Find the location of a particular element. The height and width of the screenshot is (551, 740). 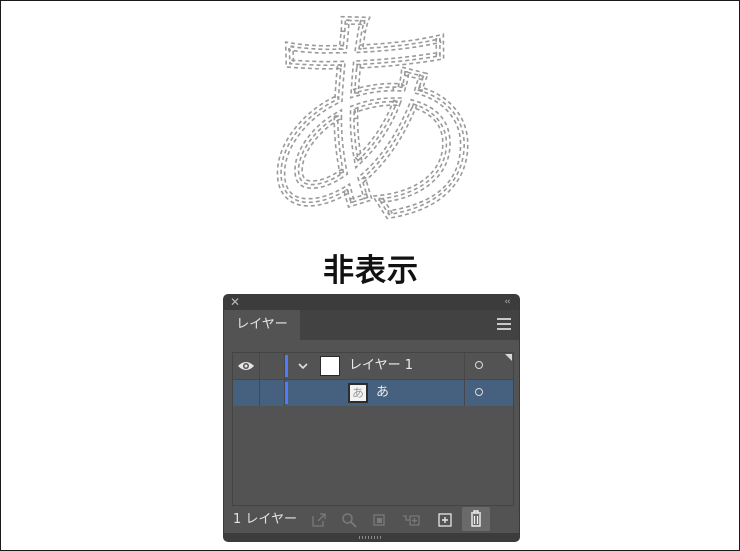

hidden-glyph-outline: あ is located at coordinates (371, 125).